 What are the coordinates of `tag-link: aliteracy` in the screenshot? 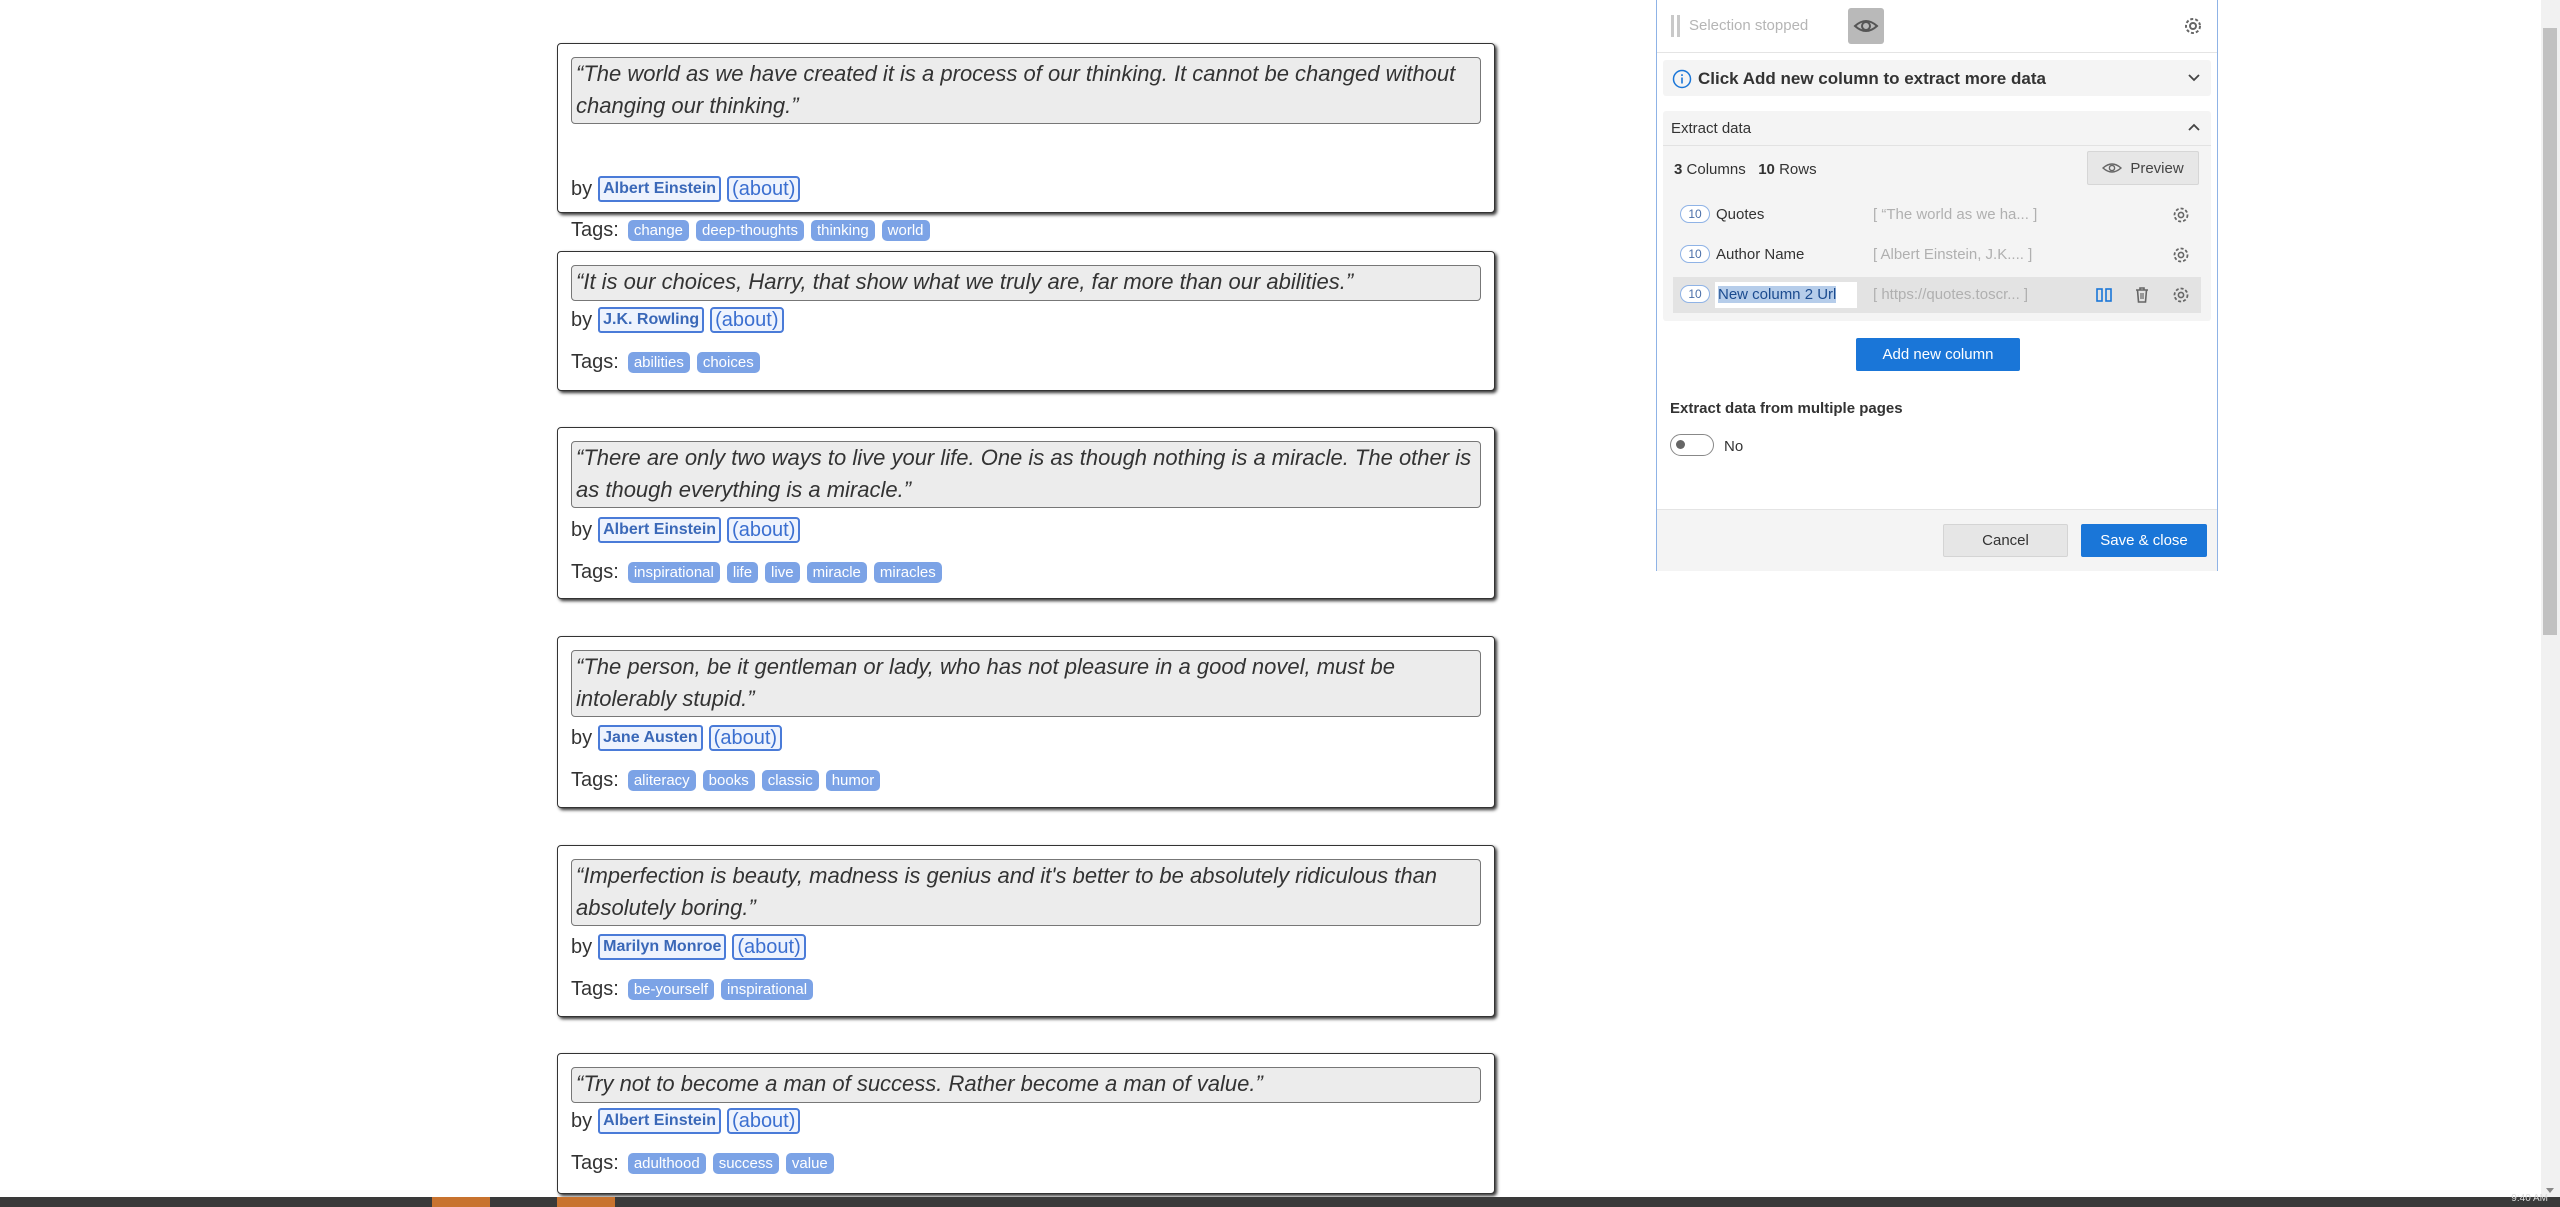 It's located at (661, 780).